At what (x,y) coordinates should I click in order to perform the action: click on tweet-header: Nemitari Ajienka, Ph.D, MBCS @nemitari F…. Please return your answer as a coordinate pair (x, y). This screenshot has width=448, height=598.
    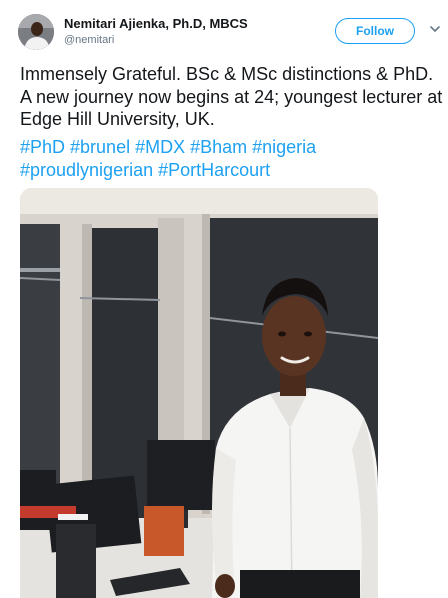
    Looking at the image, I should click on (224, 30).